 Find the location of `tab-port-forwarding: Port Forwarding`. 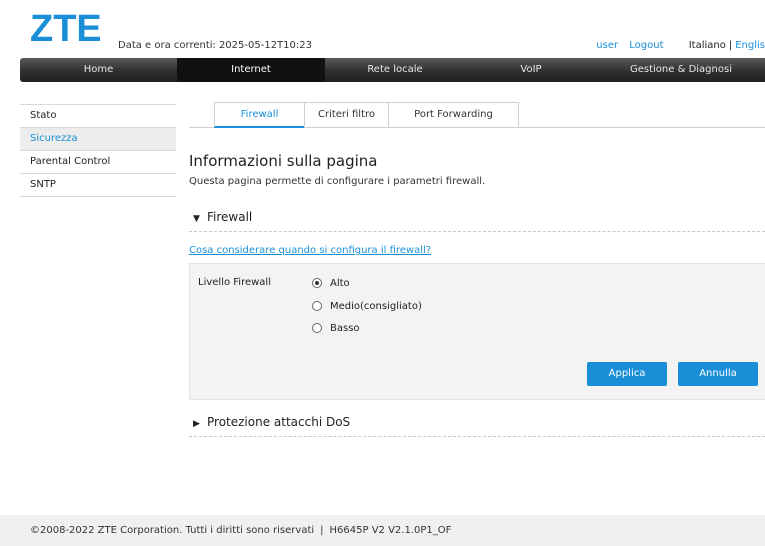

tab-port-forwarding: Port Forwarding is located at coordinates (453, 115).